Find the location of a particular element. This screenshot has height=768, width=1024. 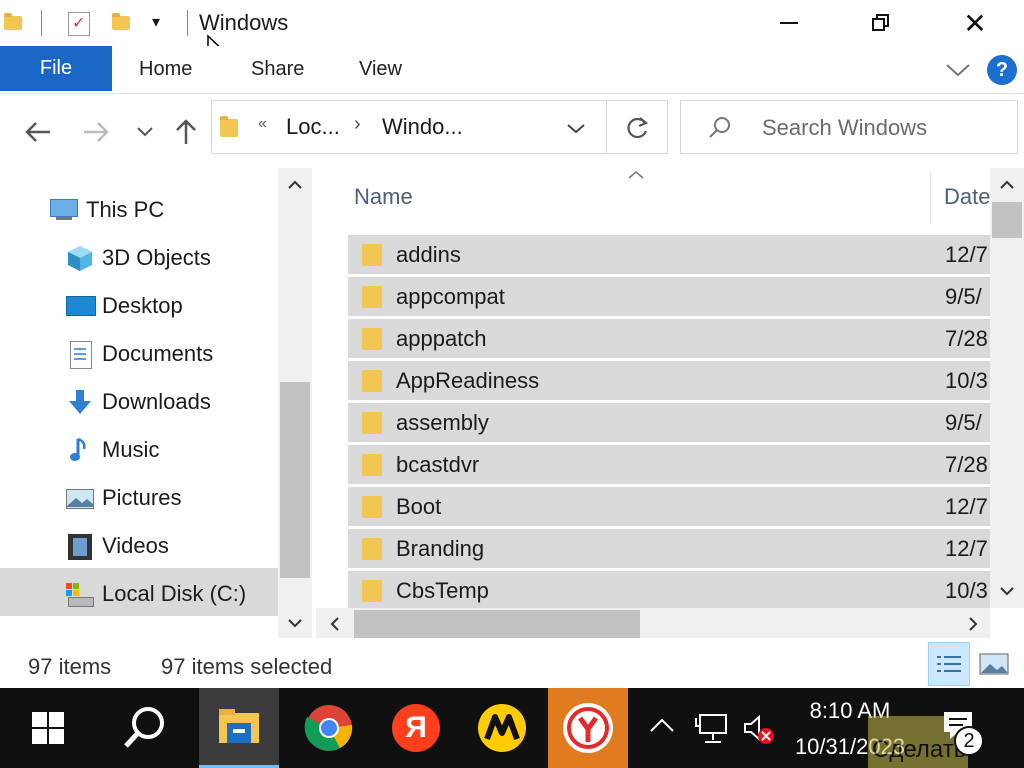

sidebar-item-desktop: Desktop is located at coordinates (124, 306).